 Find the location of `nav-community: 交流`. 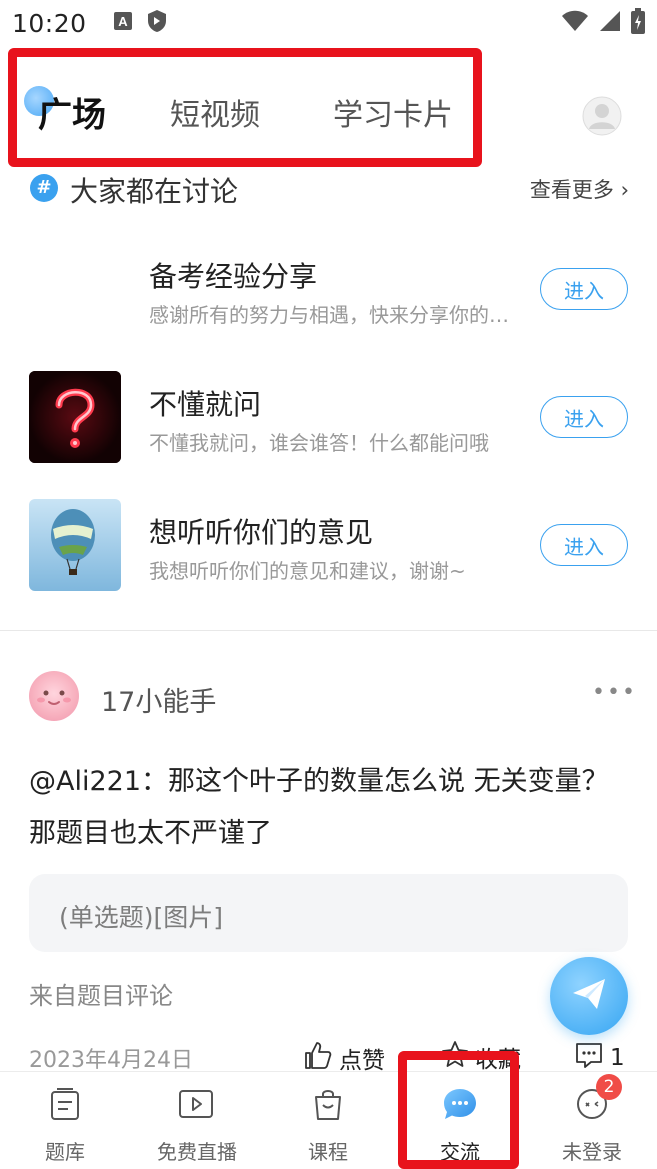

nav-community: 交流 is located at coordinates (460, 1123).